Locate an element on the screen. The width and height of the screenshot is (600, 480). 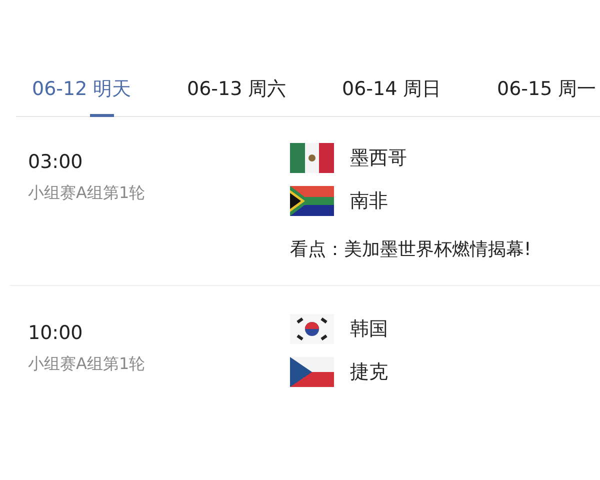
match-highlight: 看点：美加墨世界杯燃情揭幕! is located at coordinates (411, 249).